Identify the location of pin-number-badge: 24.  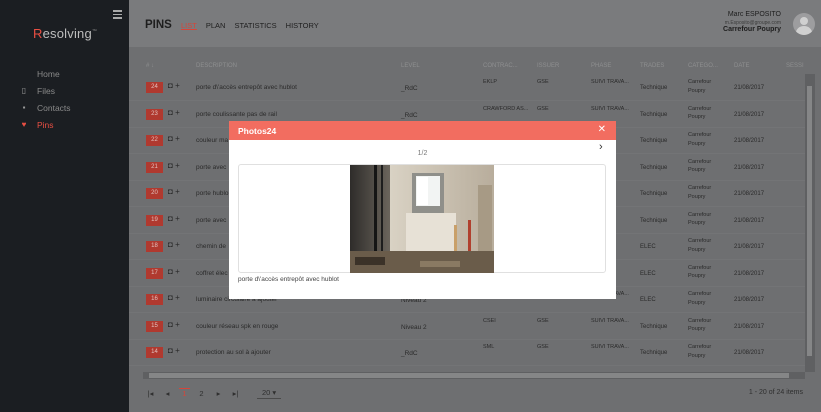
(154, 87).